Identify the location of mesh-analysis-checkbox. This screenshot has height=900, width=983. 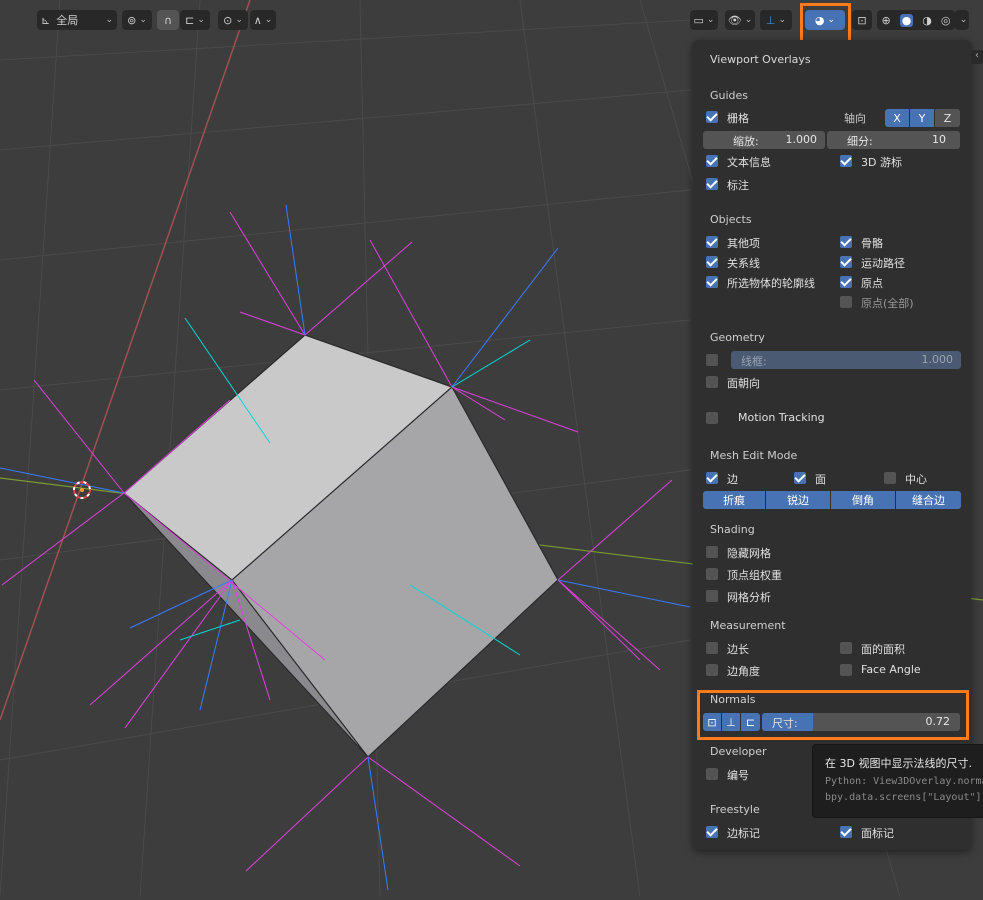
(712, 596).